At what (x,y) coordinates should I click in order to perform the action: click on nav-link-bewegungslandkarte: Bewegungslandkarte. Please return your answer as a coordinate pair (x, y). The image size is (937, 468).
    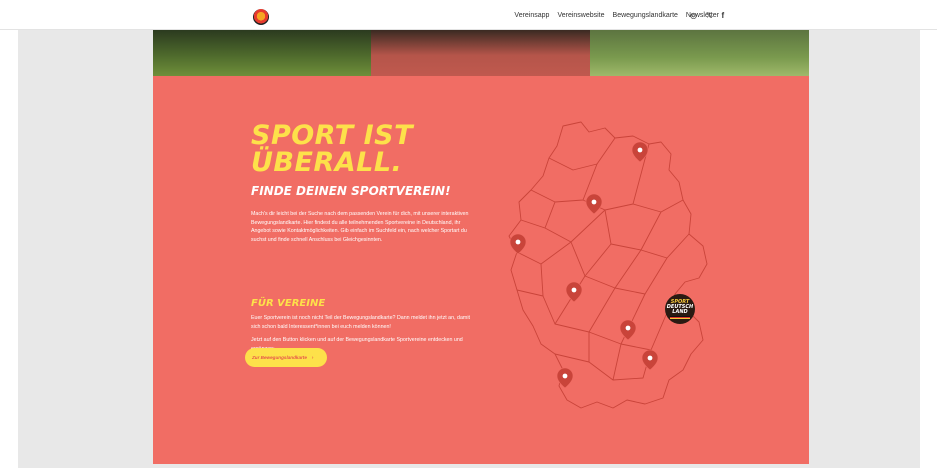
    Looking at the image, I should click on (645, 15).